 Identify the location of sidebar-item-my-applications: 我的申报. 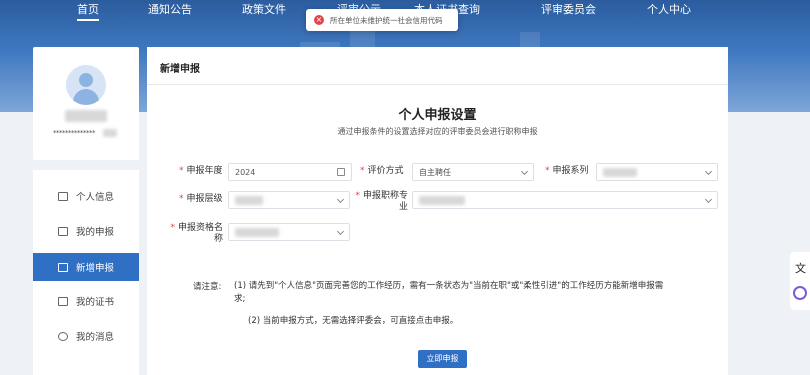
(86, 231).